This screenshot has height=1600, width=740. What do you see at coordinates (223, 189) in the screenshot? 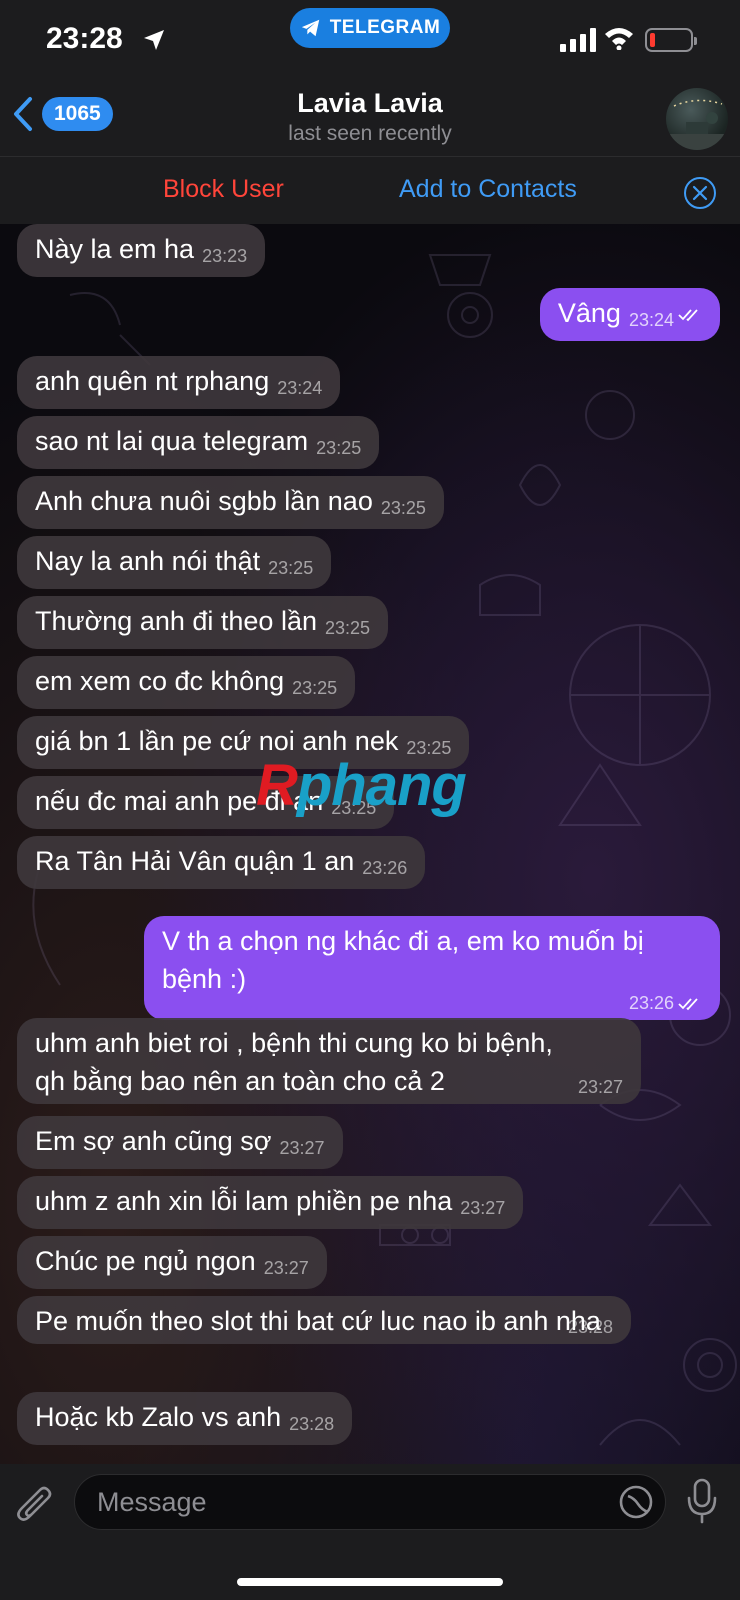
I see `block-user-button: Block User` at bounding box center [223, 189].